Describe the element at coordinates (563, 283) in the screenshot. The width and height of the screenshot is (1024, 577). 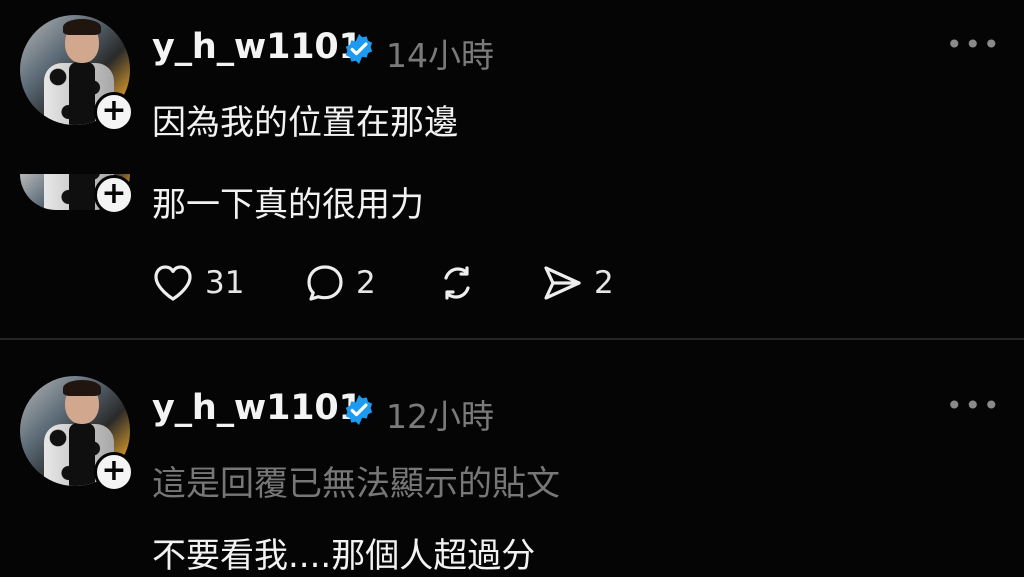
I see `share-send-icon` at that location.